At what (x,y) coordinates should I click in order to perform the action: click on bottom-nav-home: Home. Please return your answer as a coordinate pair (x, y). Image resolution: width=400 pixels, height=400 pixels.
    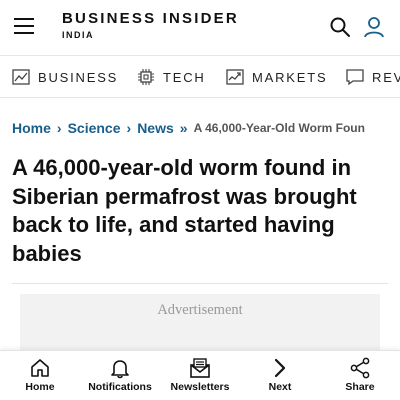
    Looking at the image, I should click on (40, 375).